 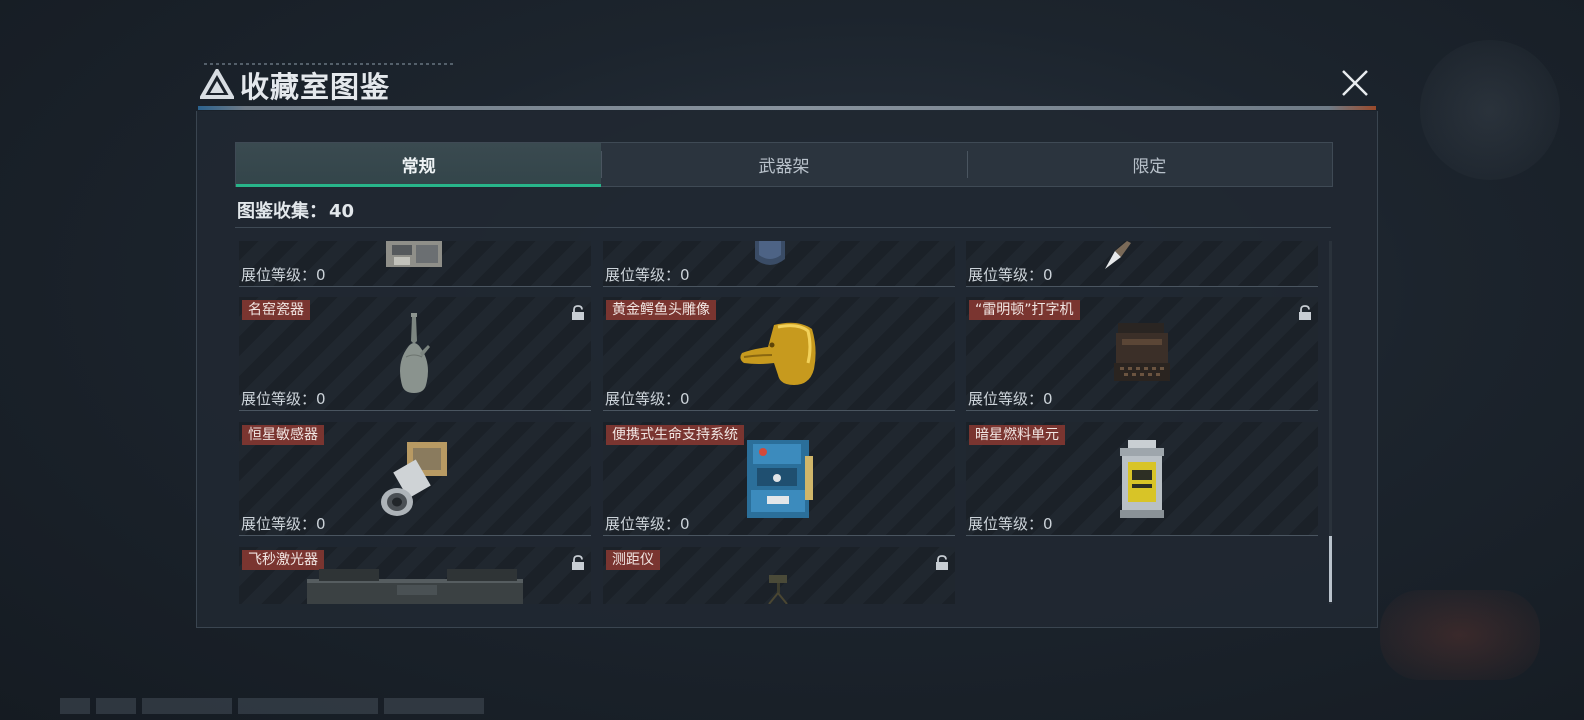 I want to click on life-support-system-icon, so click(x=780, y=479).